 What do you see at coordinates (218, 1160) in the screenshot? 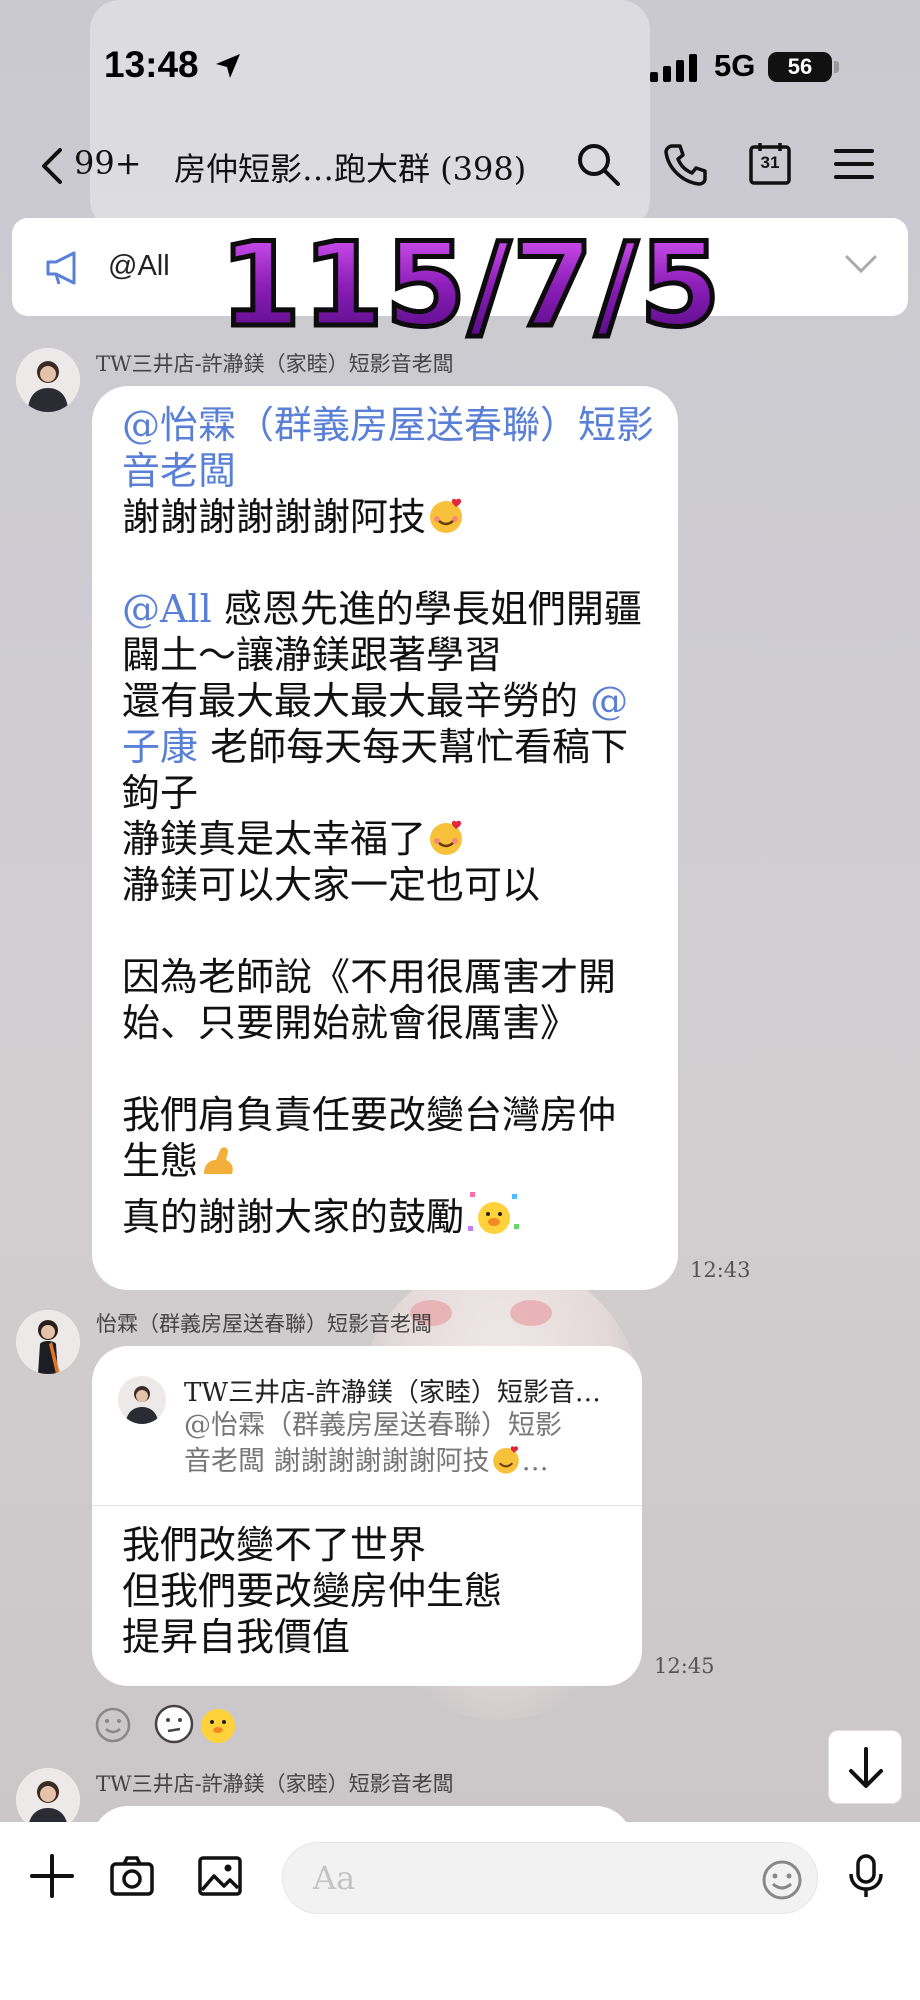
I see `flexed-biceps-emoji-icon` at bounding box center [218, 1160].